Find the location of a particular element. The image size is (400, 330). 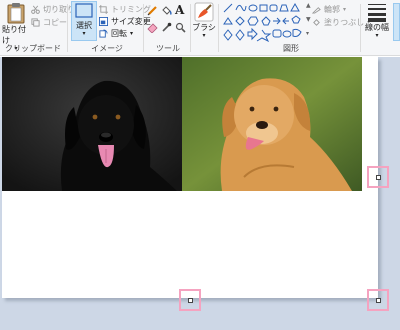

rotate-label: 回転 is located at coordinates (119, 33).